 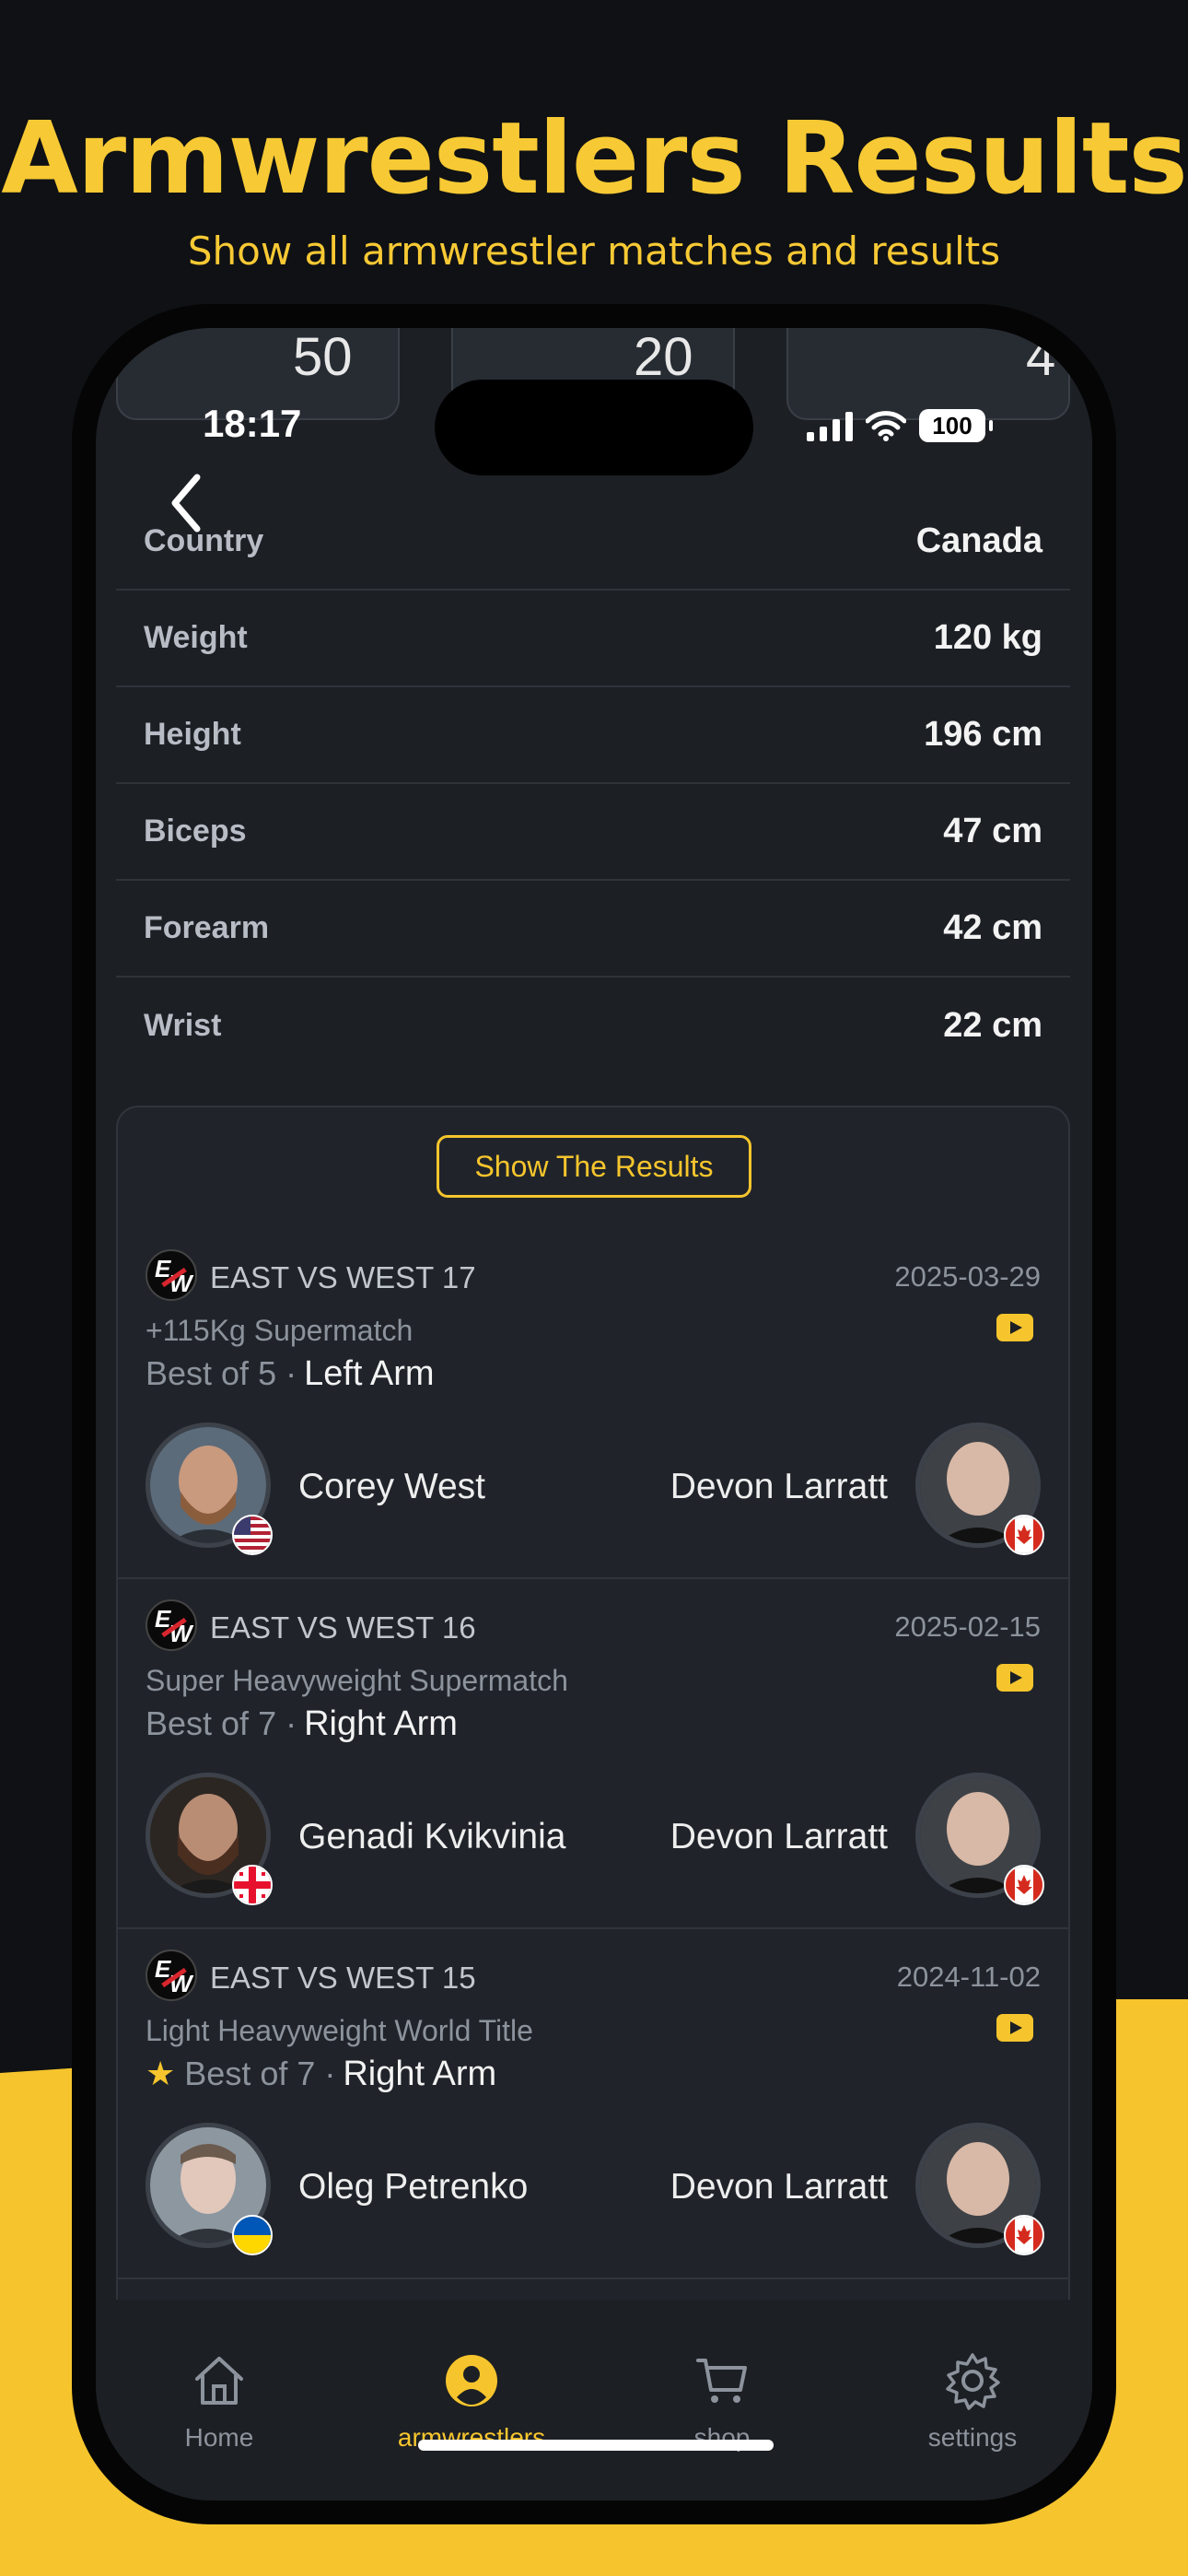 I want to click on ticker-card-right: 4, so click(x=928, y=374).